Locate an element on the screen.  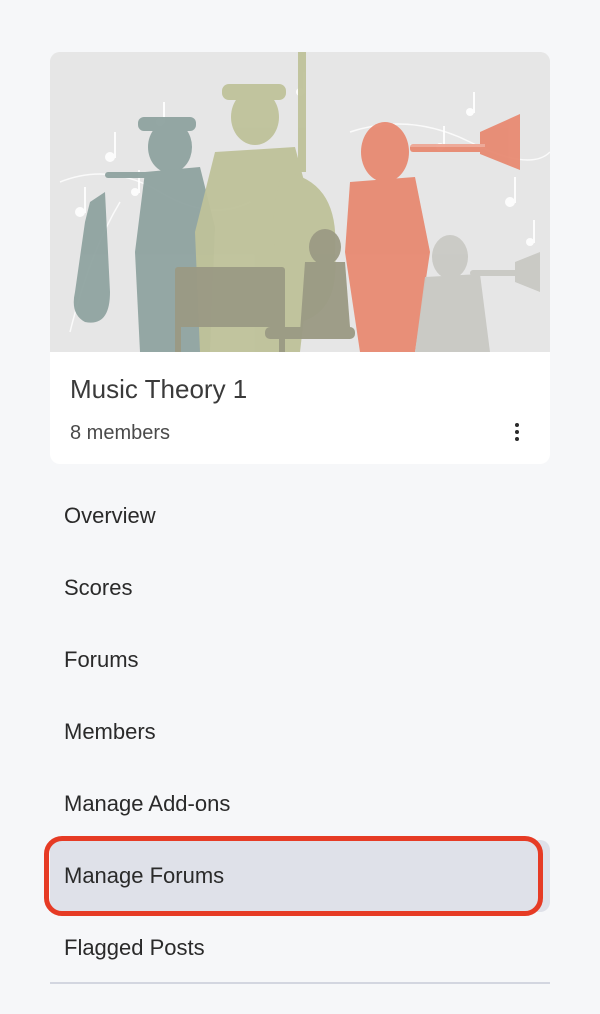
nav-item-manage-add-ons: Manage Add-ons is located at coordinates (300, 804).